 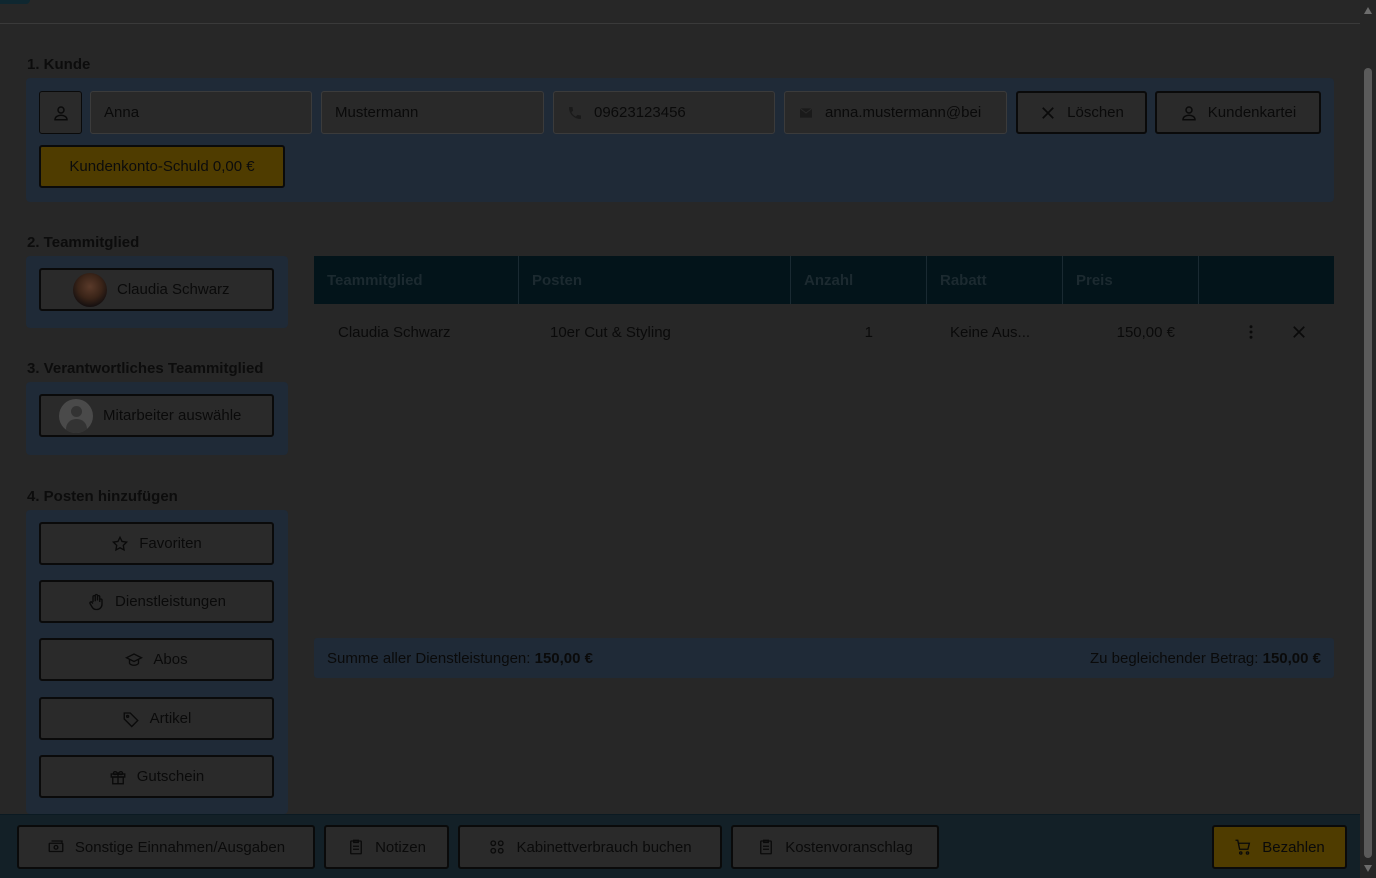 What do you see at coordinates (201, 112) in the screenshot?
I see `first-name-field: Anna` at bounding box center [201, 112].